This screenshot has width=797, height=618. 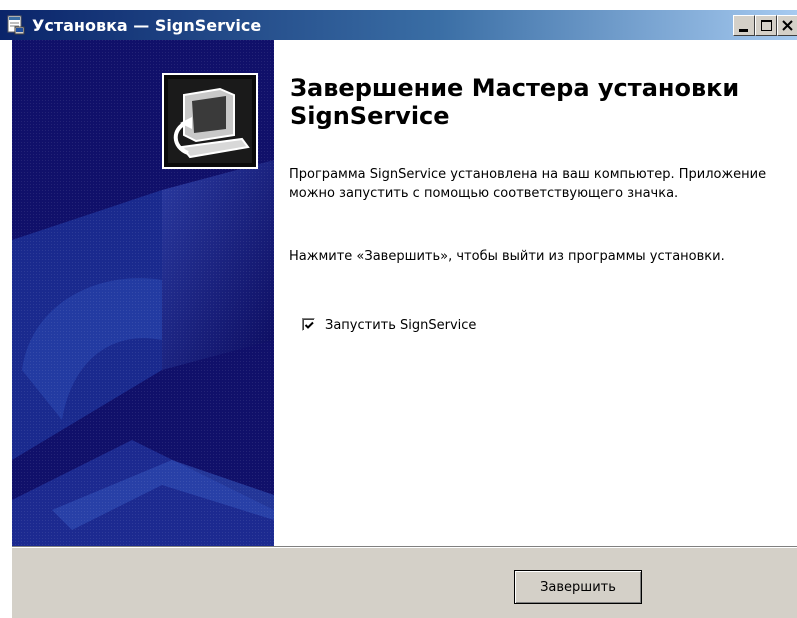 I want to click on installer-icon, so click(x=16, y=25).